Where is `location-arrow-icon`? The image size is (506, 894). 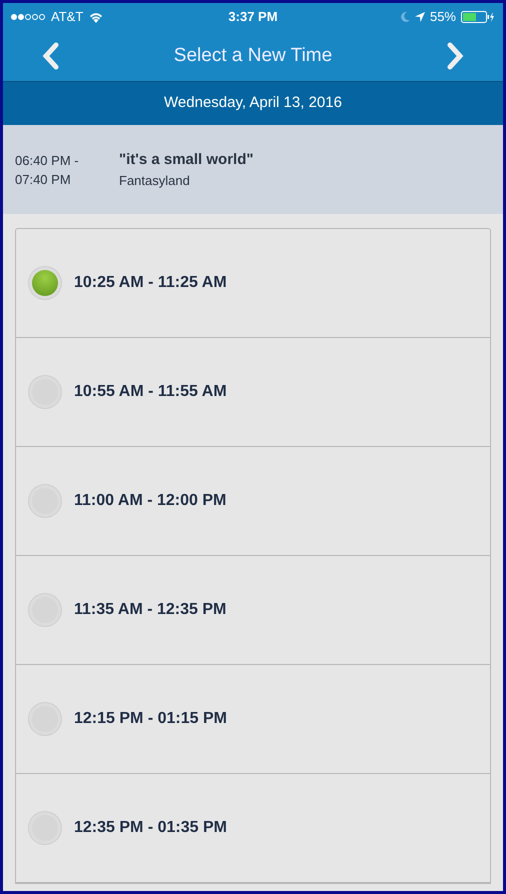 location-arrow-icon is located at coordinates (419, 17).